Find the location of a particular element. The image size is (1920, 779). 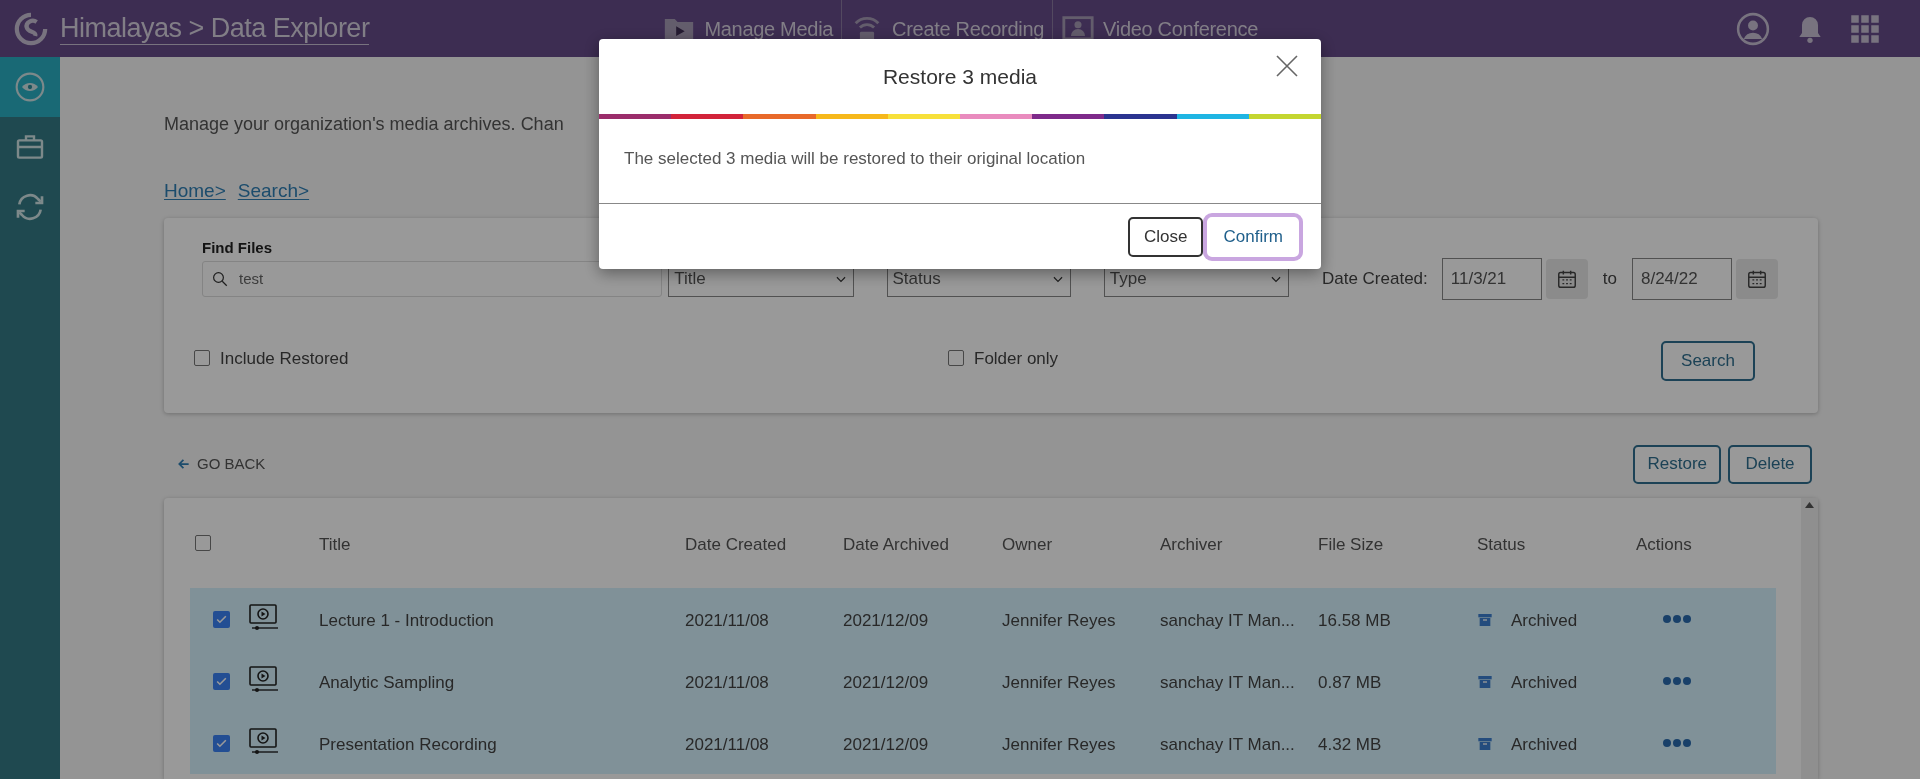

dialog-title: Restore 3 media is located at coordinates (960, 76).